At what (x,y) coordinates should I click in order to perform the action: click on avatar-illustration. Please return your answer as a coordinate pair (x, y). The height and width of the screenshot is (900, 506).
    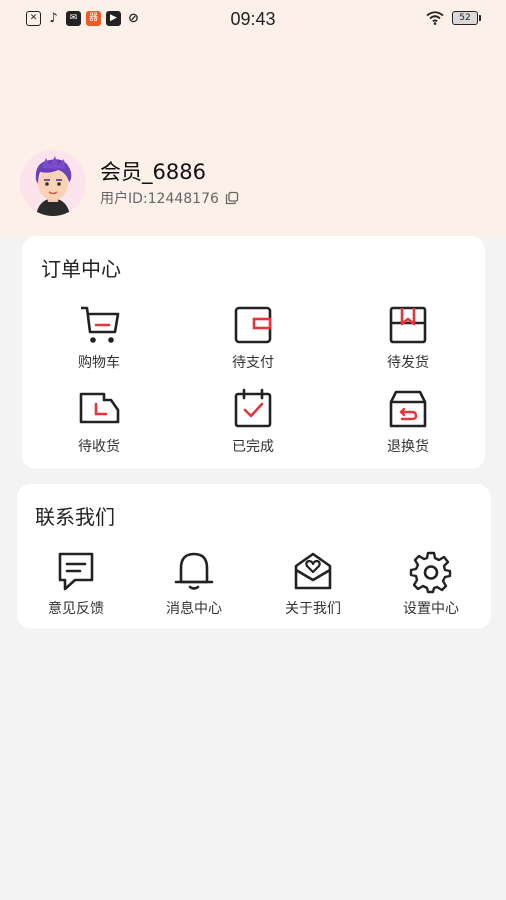
    Looking at the image, I should click on (53, 183).